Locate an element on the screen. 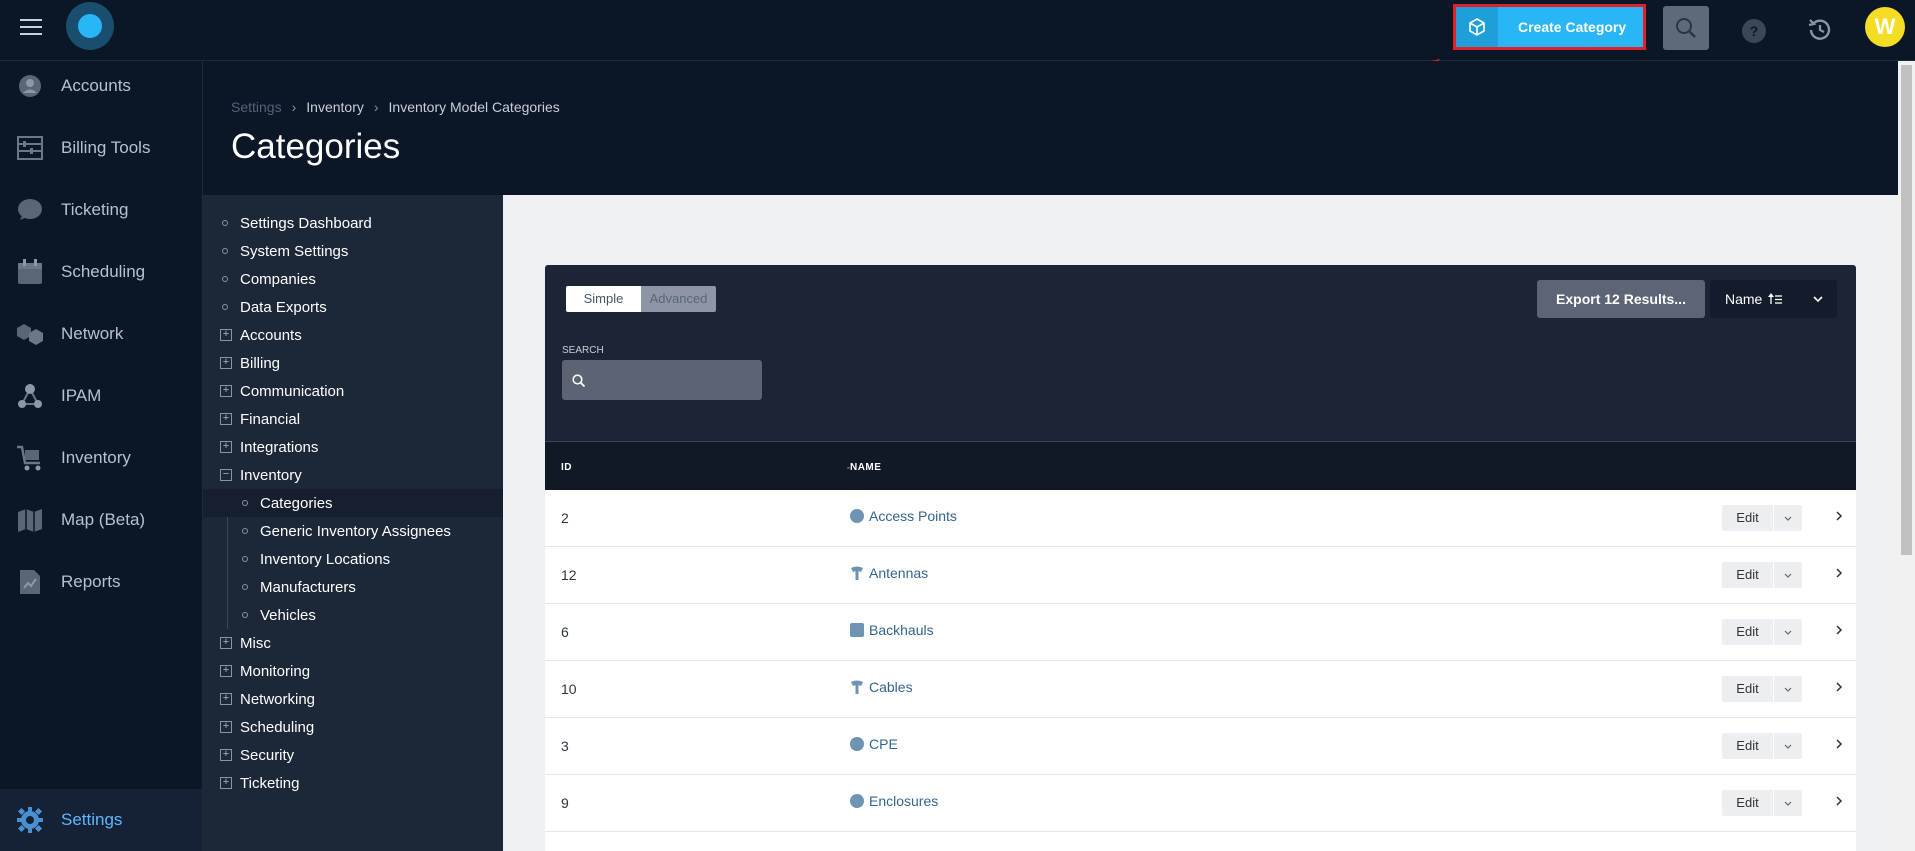  sidebar-item-network: Network is located at coordinates (101, 334).